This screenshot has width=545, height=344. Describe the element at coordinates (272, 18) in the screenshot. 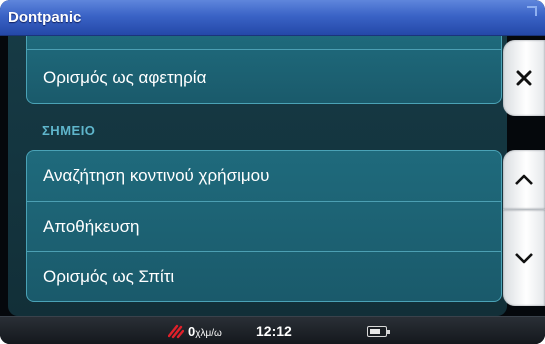

I see `window-titlebar: Dontpanic` at that location.